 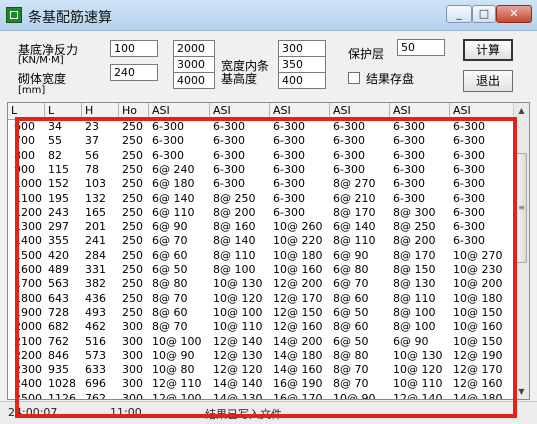 What do you see at coordinates (354, 78) in the screenshot?
I see `save-result-checkbox` at bounding box center [354, 78].